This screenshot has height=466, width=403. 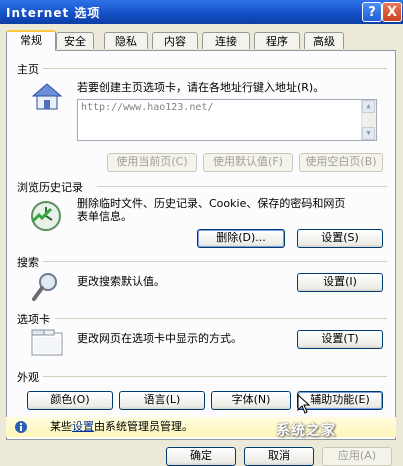 I want to click on tabs-group-title: 选项卡, so click(x=33, y=319).